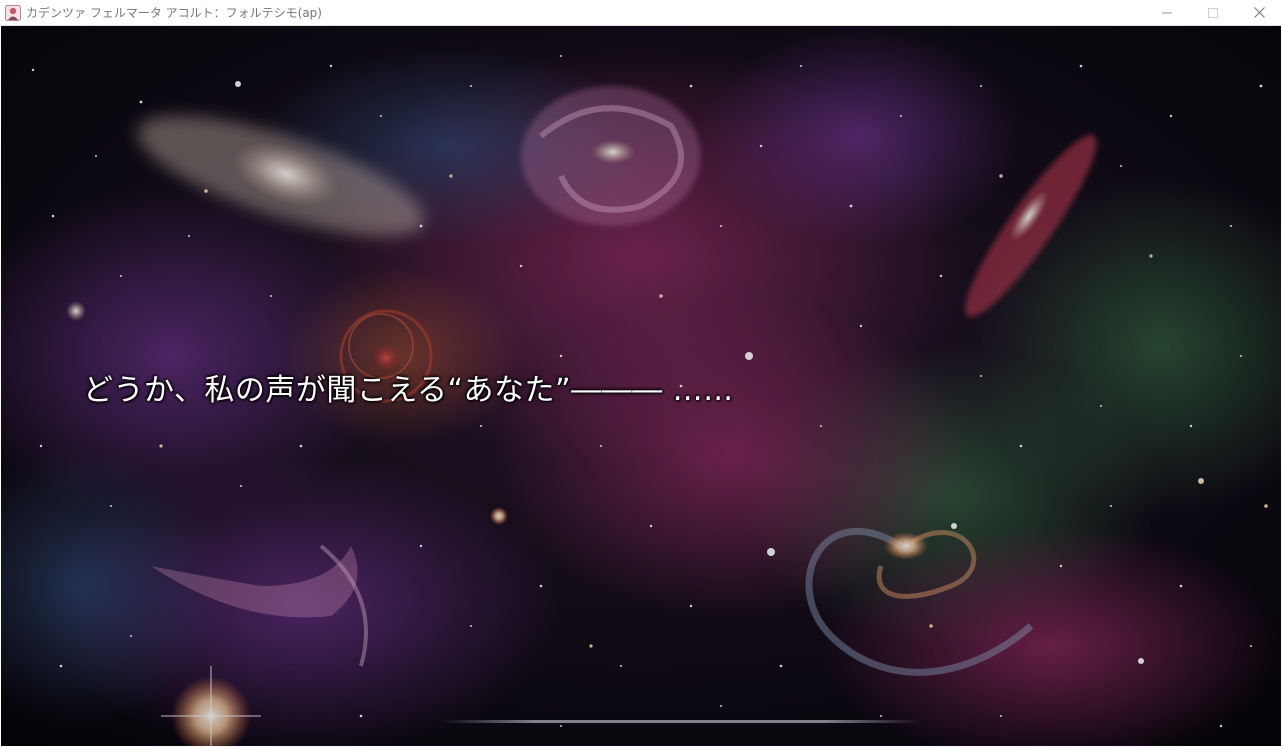 The height and width of the screenshot is (747, 1282). I want to click on close-icon, so click(1259, 12).